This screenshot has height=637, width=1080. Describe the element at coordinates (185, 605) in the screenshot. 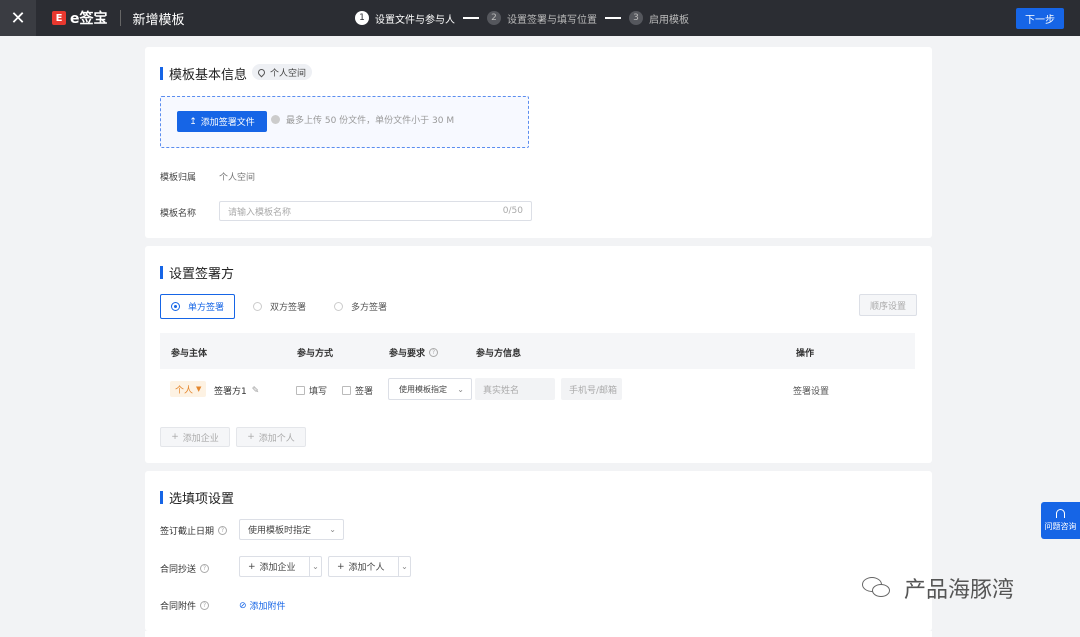

I see `attach-label: 合同附件 ?` at that location.